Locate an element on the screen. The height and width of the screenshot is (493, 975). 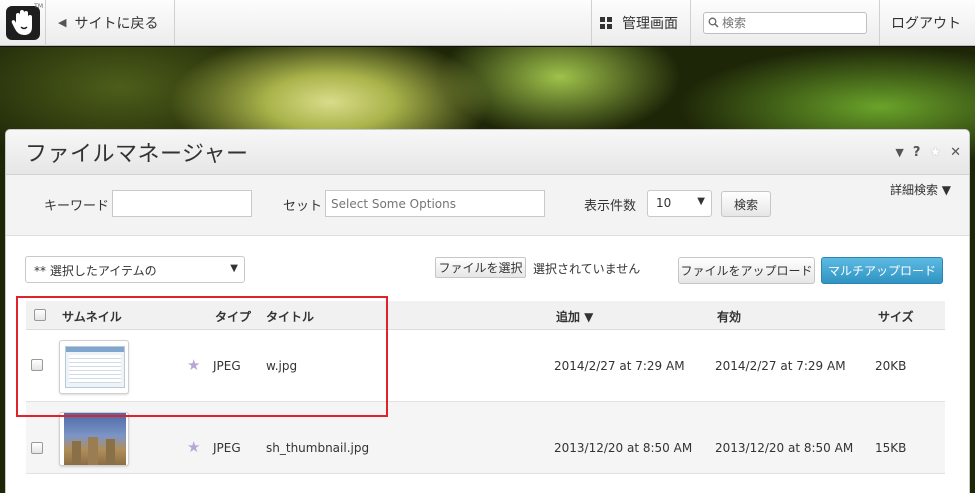
search-button: 検索 is located at coordinates (746, 204).